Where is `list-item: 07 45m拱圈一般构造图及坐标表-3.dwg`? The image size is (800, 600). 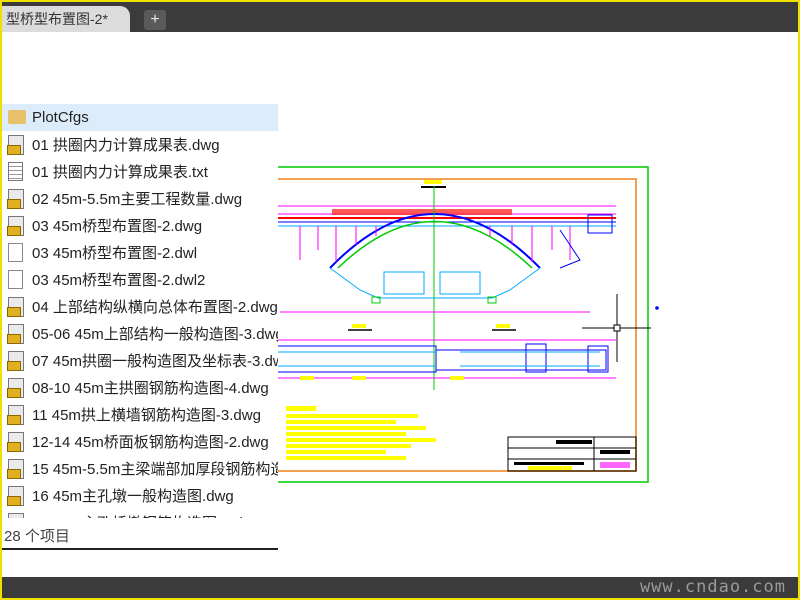 list-item: 07 45m拱圈一般构造图及坐标表-3.dwg is located at coordinates (140, 360).